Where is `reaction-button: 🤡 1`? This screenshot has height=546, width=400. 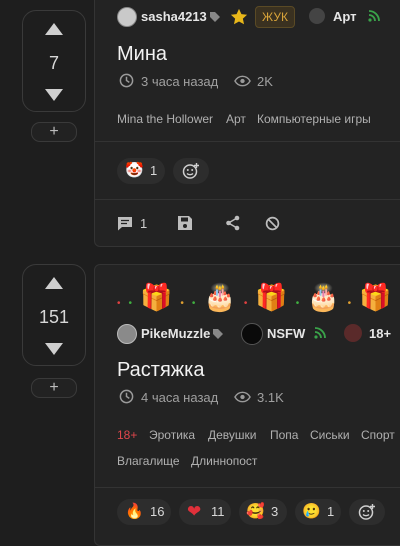 reaction-button: 🤡 1 is located at coordinates (141, 171).